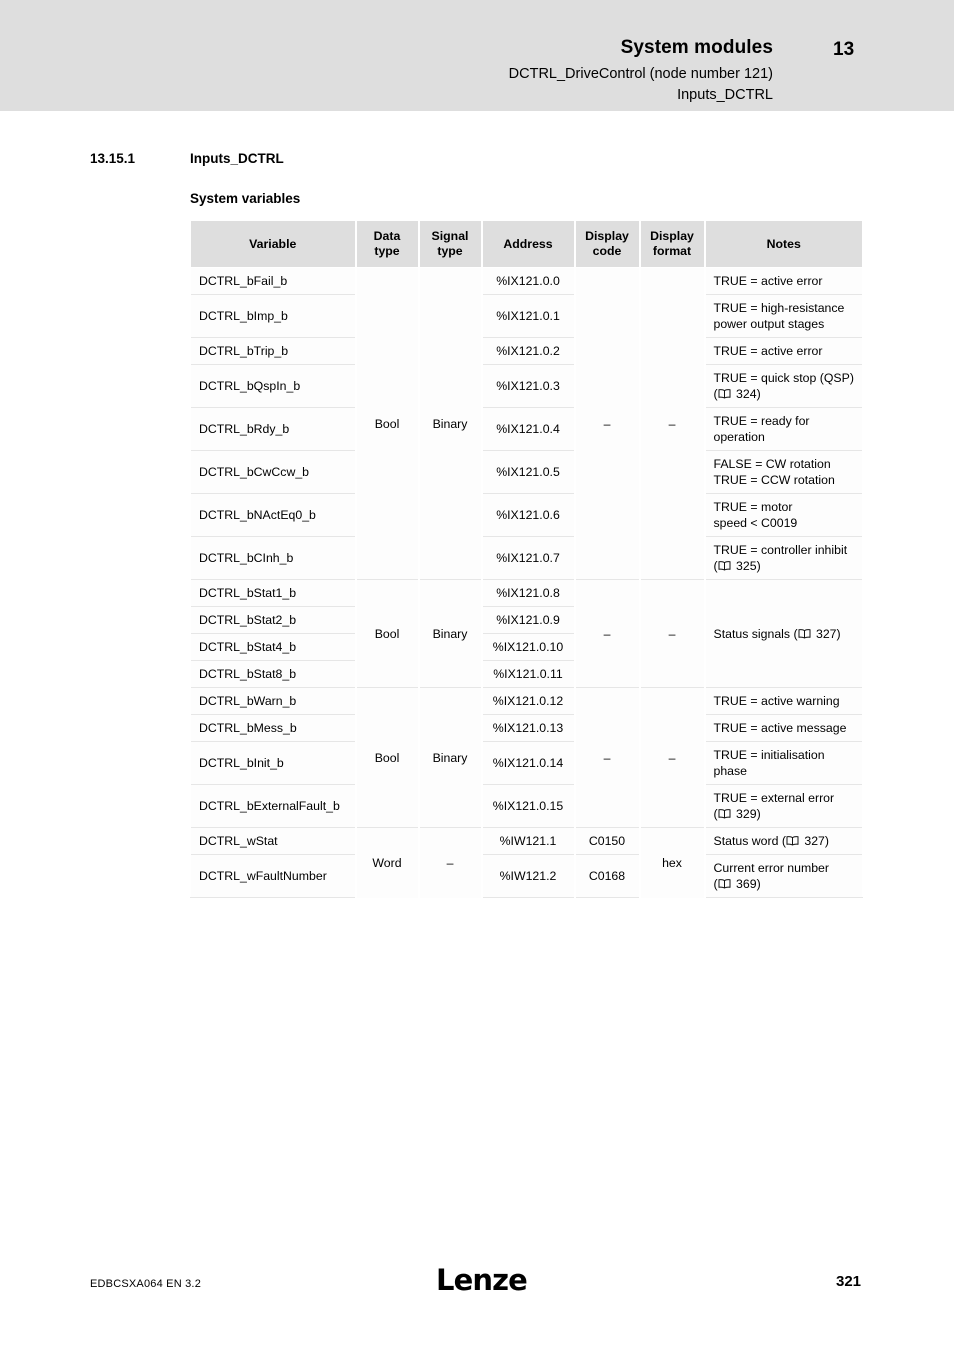 The width and height of the screenshot is (954, 1350). Describe the element at coordinates (273, 386) in the screenshot. I see `cell-variable: DCTRL_bQspIn_b` at that location.